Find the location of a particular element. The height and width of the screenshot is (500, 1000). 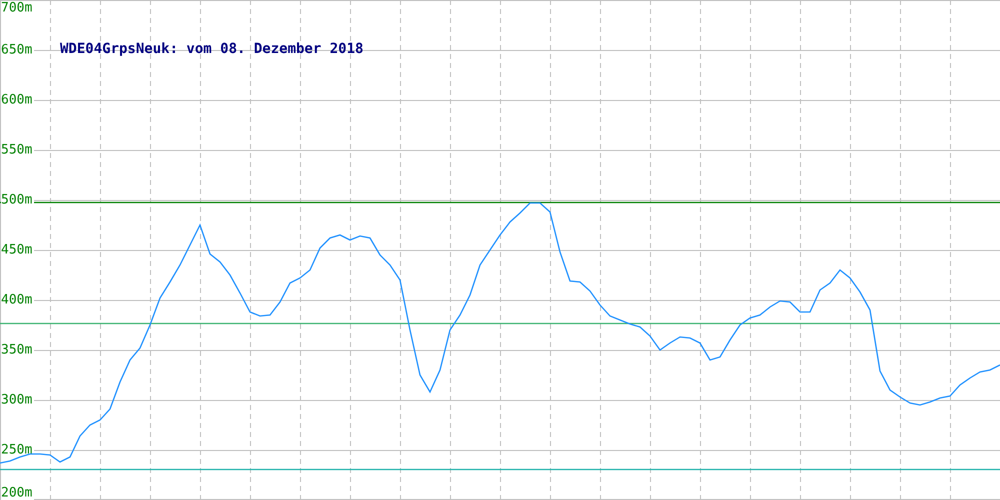

axis-label: 400m is located at coordinates (16, 300).